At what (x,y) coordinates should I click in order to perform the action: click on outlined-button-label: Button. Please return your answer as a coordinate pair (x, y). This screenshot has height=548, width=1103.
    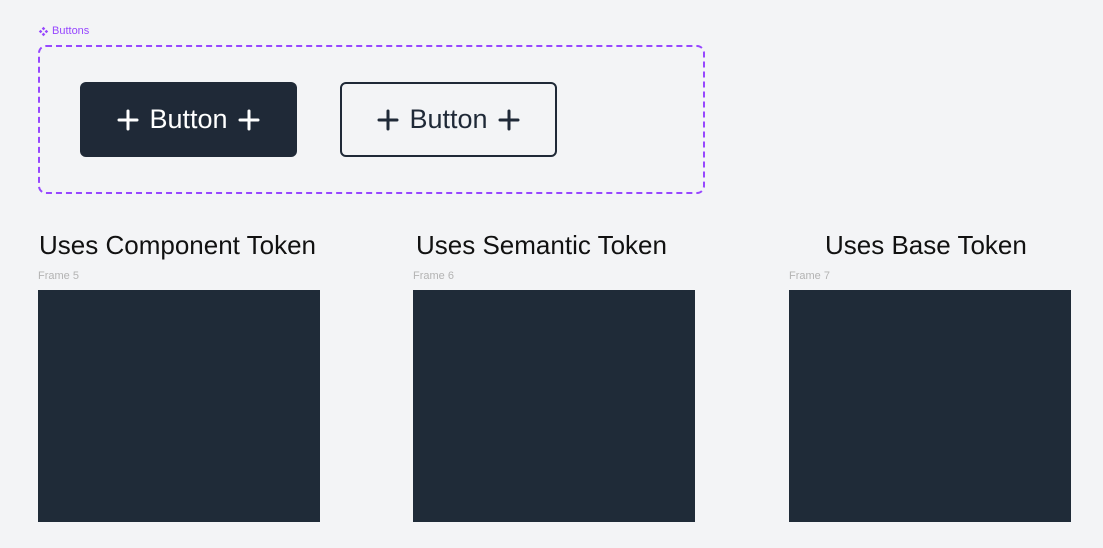
    Looking at the image, I should click on (448, 119).